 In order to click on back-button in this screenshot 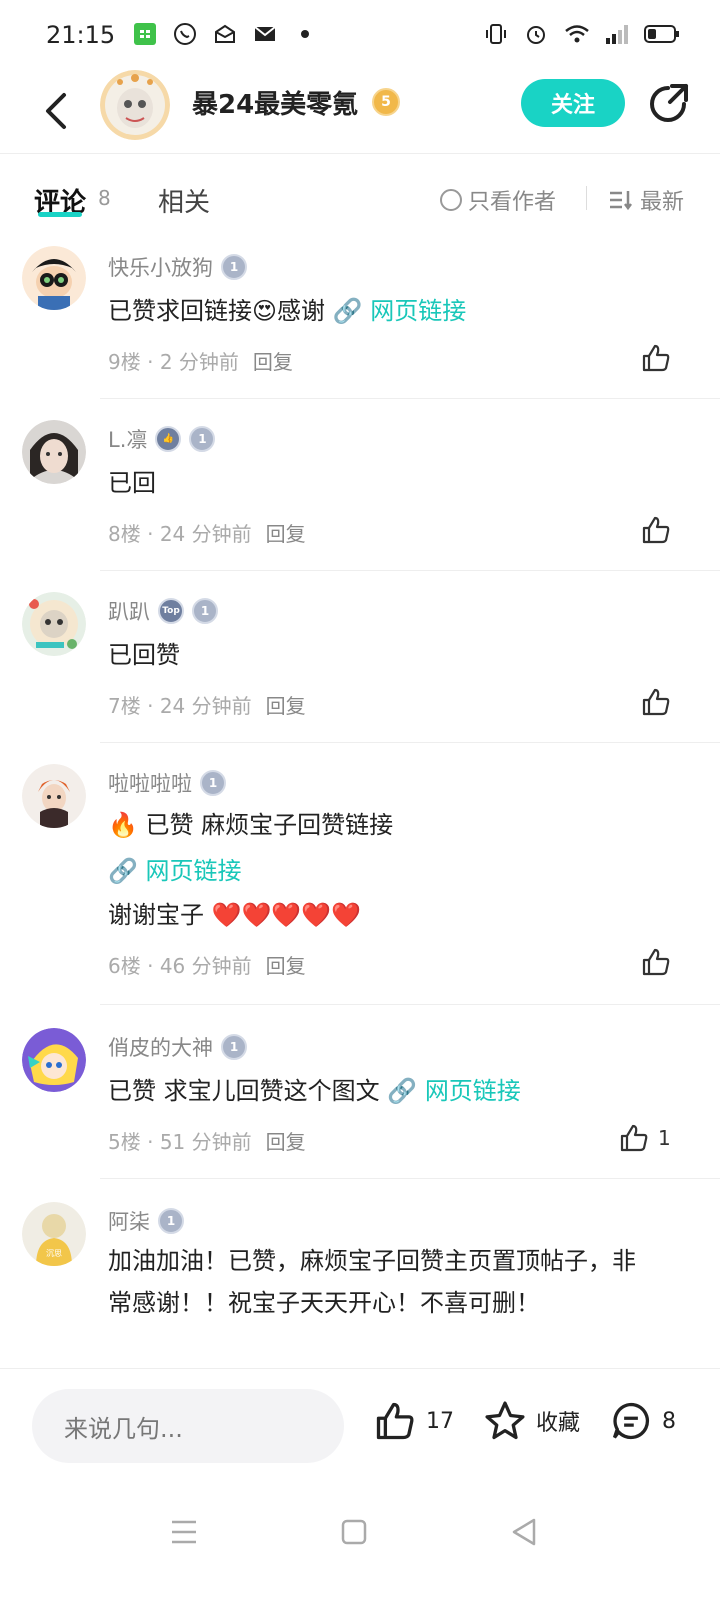, I will do `click(56, 111)`.